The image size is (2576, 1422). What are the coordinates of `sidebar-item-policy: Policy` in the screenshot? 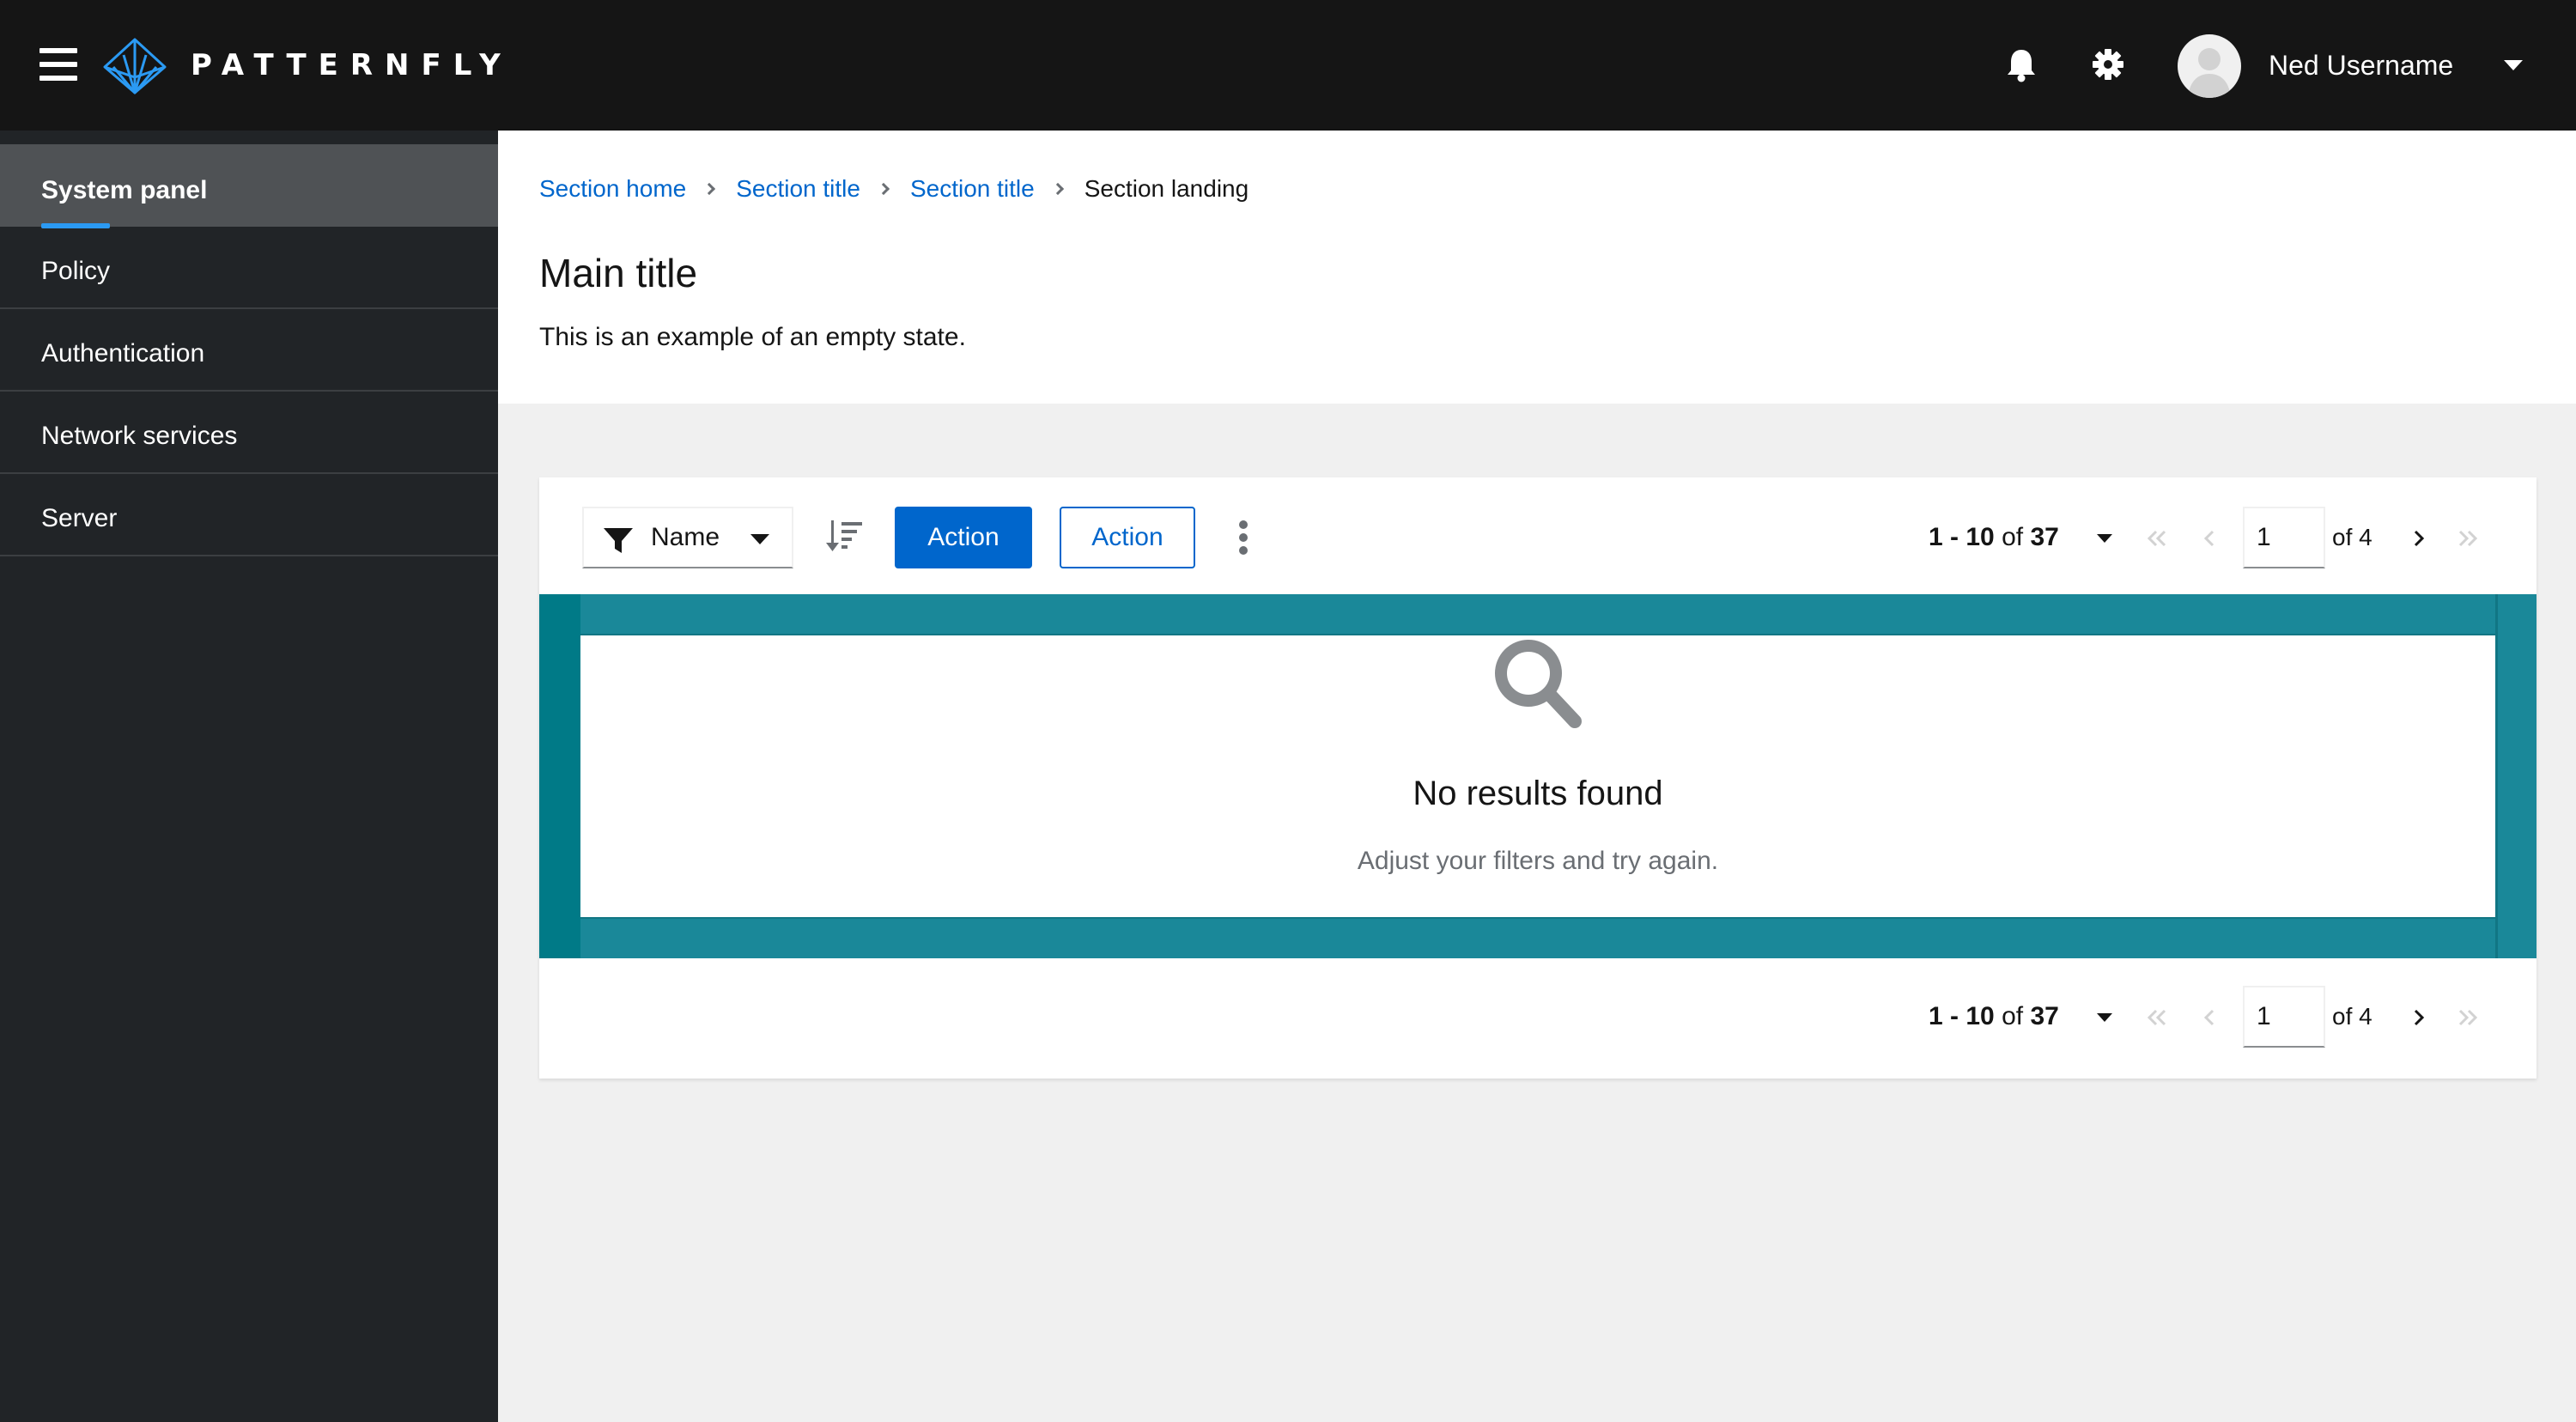 It's located at (249, 268).